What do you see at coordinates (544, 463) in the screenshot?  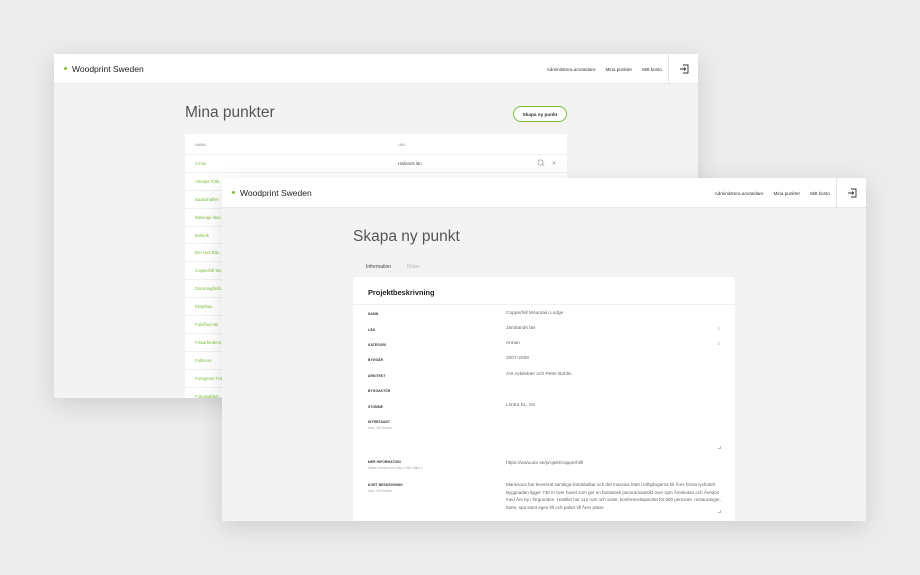 I see `more-info-input: https://www.aix.se/projekt/copperhill/` at bounding box center [544, 463].